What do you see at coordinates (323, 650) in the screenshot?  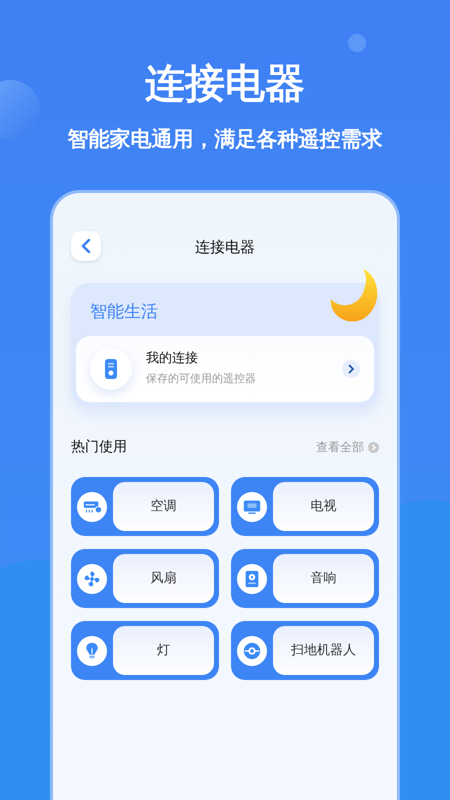 I see `device-label: 扫地机器人` at bounding box center [323, 650].